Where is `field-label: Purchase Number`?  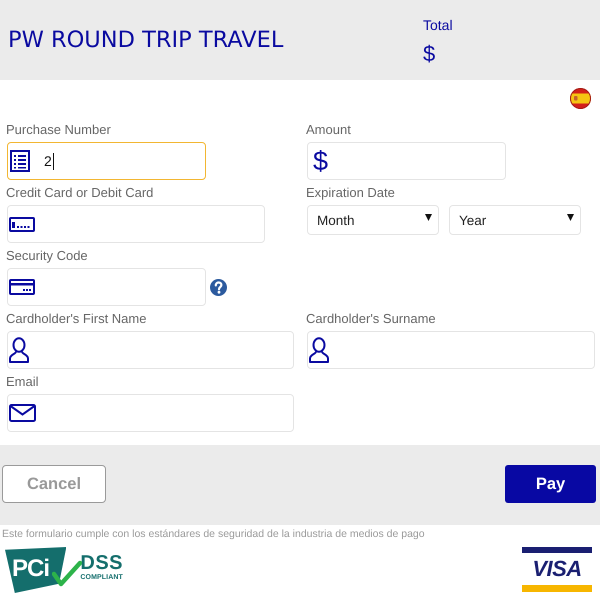
field-label: Purchase Number is located at coordinates (58, 130).